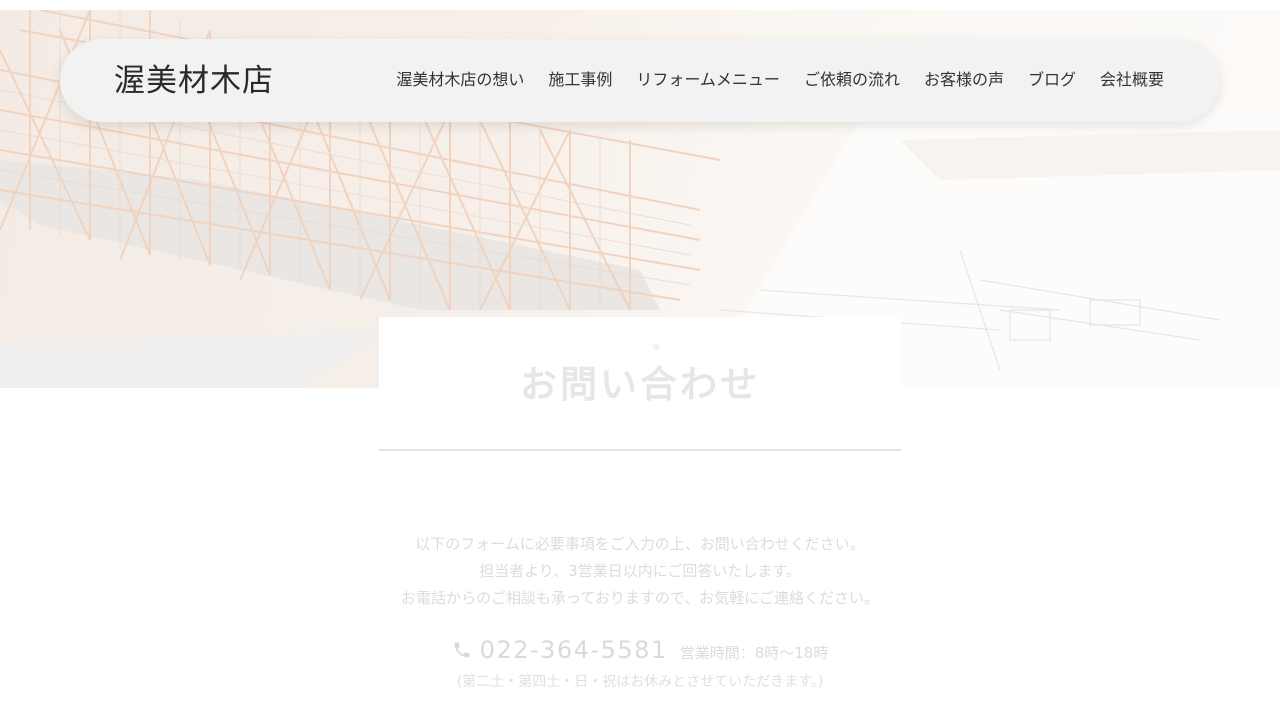 The height and width of the screenshot is (720, 1280). I want to click on nav-item-testimonials: お客様の声, so click(964, 80).